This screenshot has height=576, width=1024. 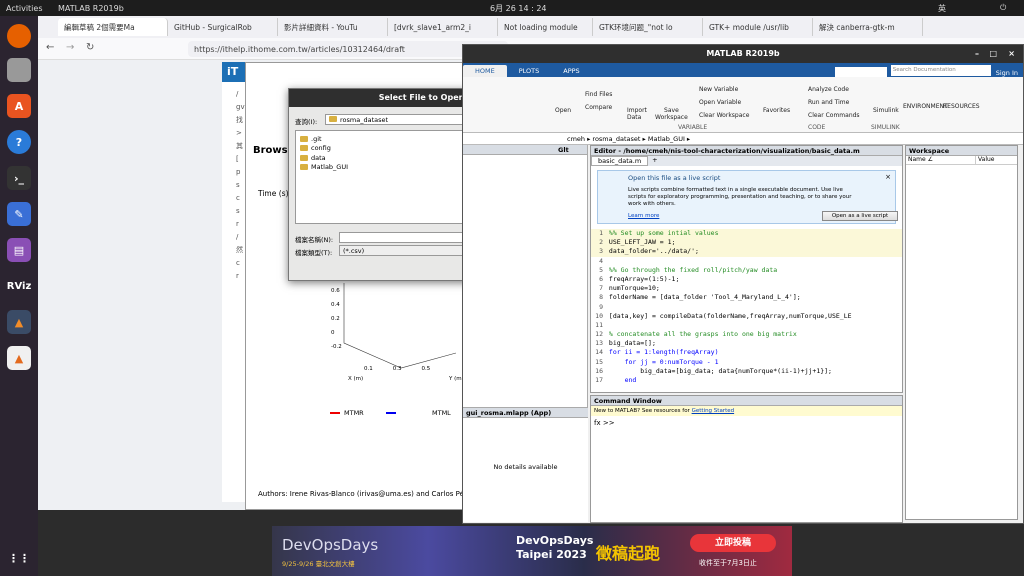 I want to click on code-line: 7 numTorque=10;, so click(x=746, y=288).